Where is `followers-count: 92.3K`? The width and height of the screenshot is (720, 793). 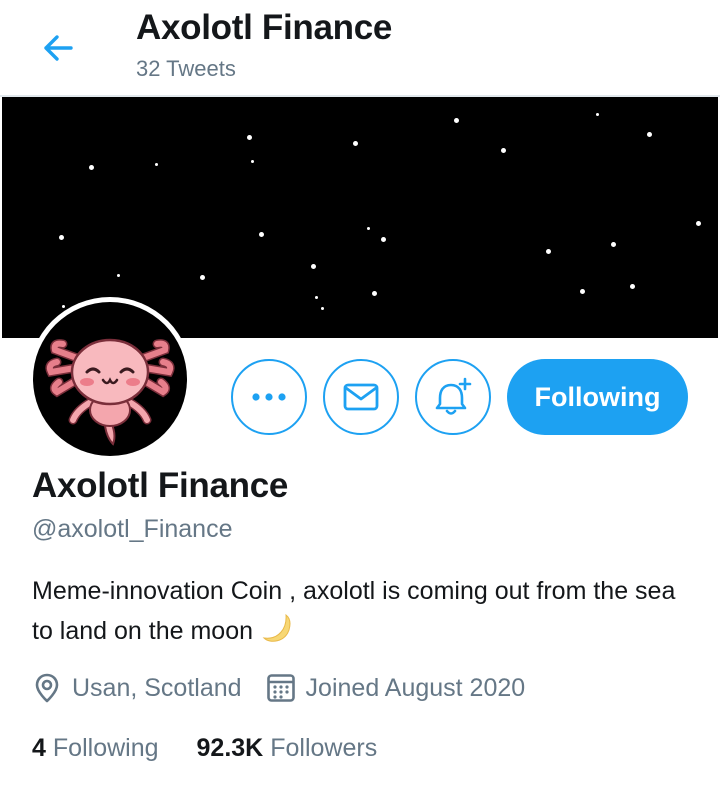 followers-count: 92.3K is located at coordinates (230, 747).